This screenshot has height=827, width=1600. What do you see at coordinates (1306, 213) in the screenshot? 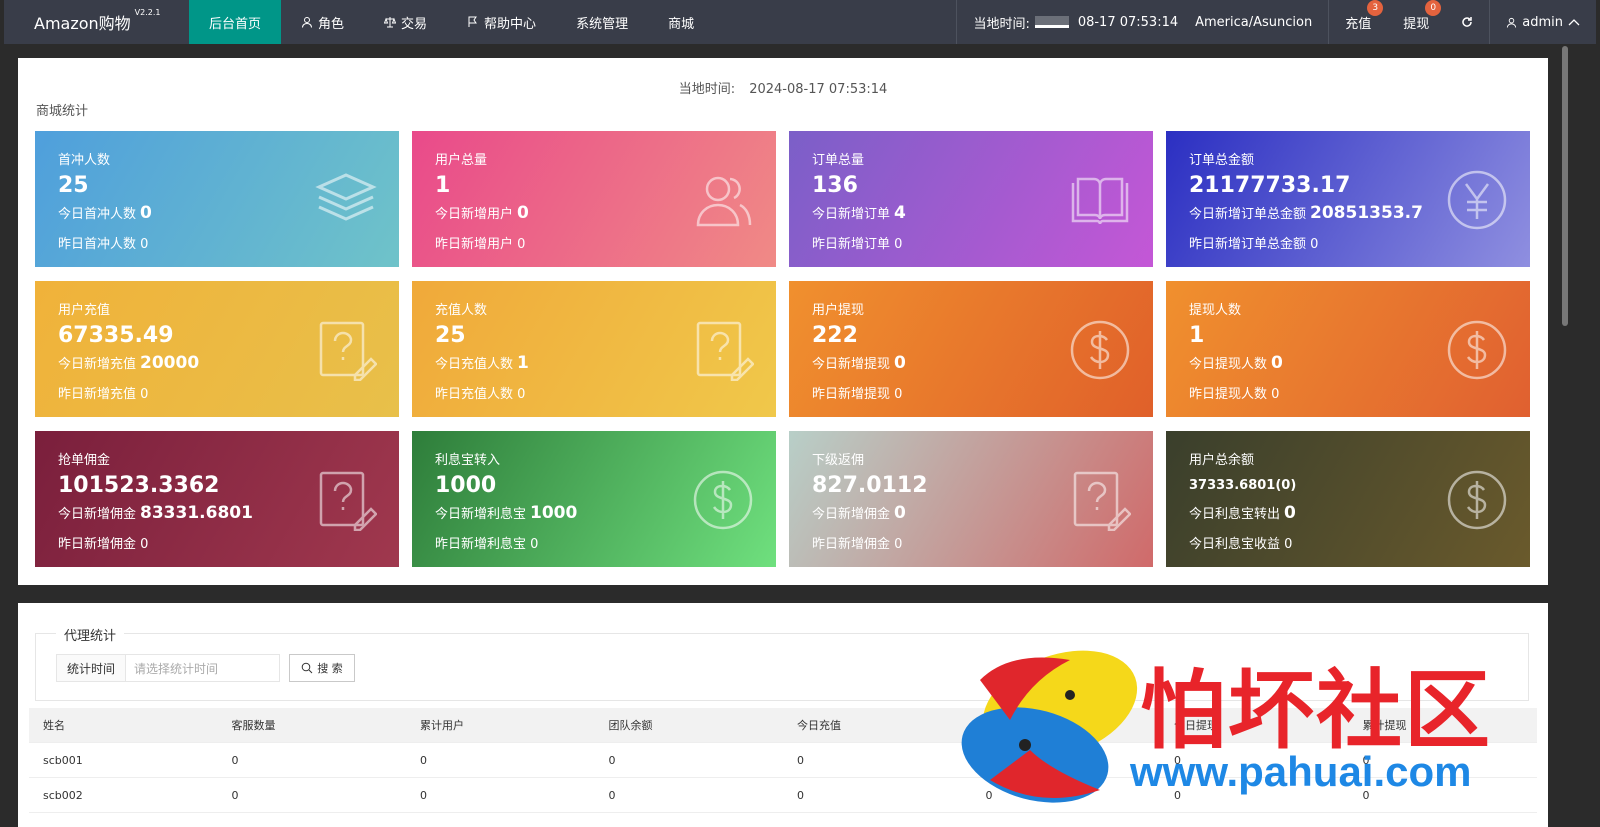
I see `stat-today: 今日新增订单总金额 20851353.7` at bounding box center [1306, 213].